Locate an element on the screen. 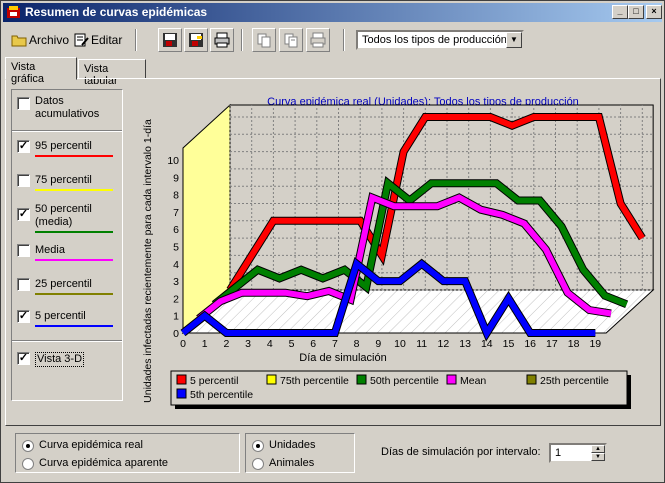  print-button is located at coordinates (222, 40).